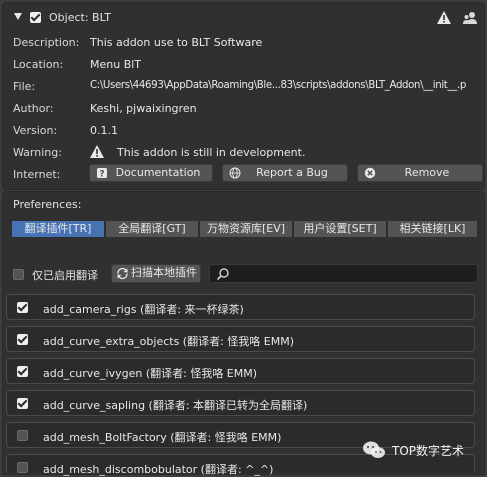 This screenshot has width=487, height=477. I want to click on internet-label: Internet:, so click(37, 174).